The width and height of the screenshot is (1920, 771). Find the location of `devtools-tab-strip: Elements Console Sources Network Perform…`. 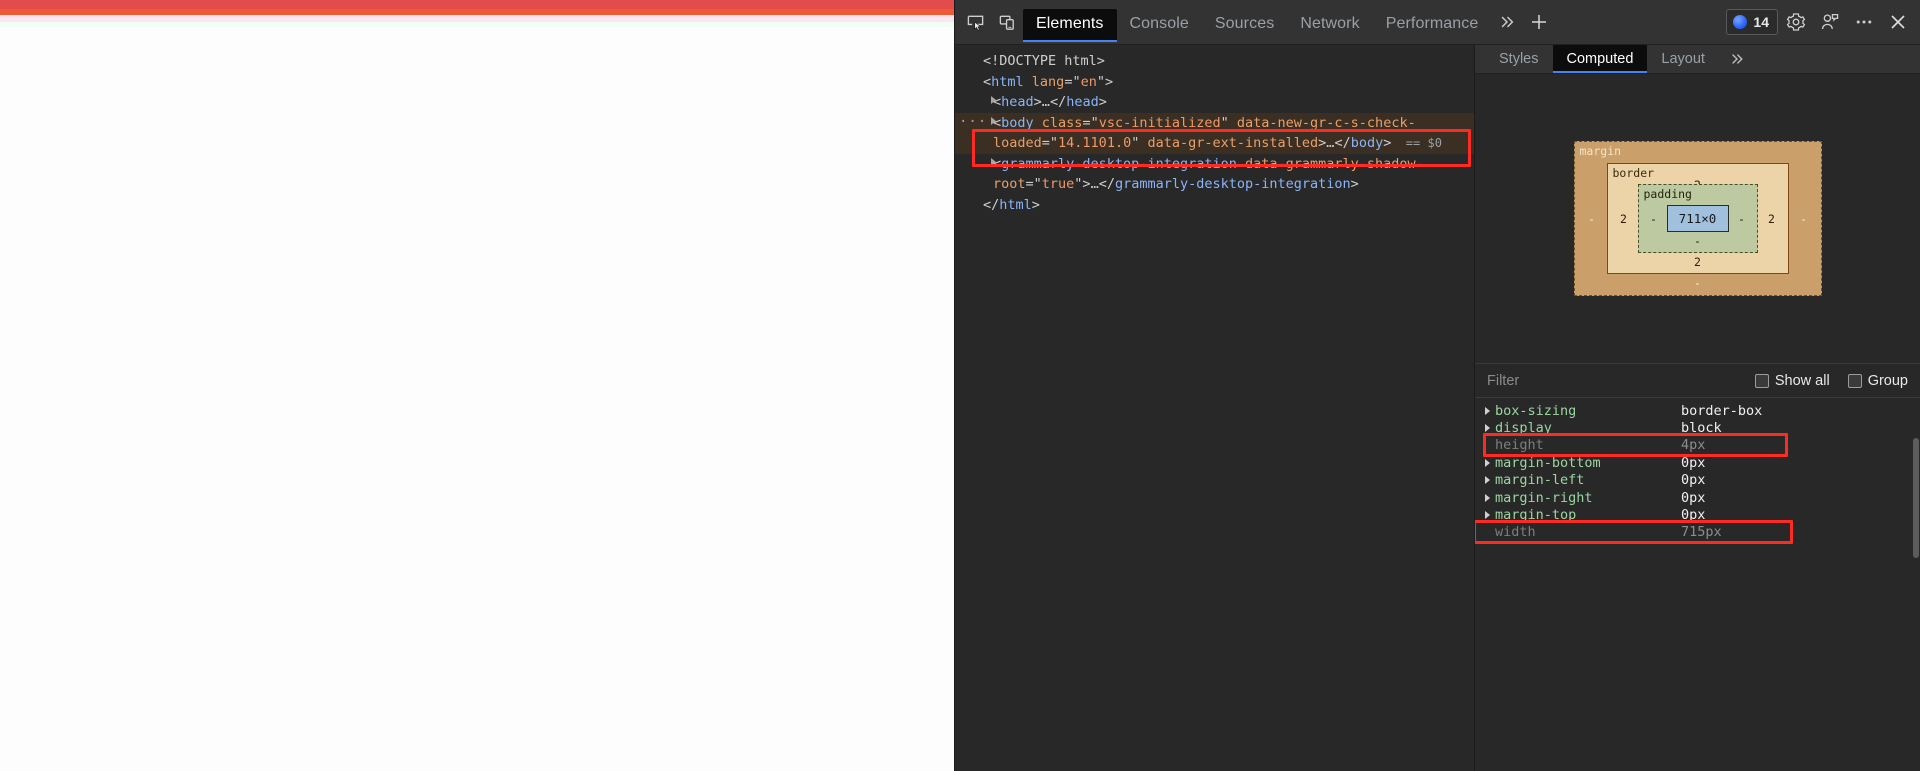

devtools-tab-strip: Elements Console Sources Network Perform… is located at coordinates (1257, 23).